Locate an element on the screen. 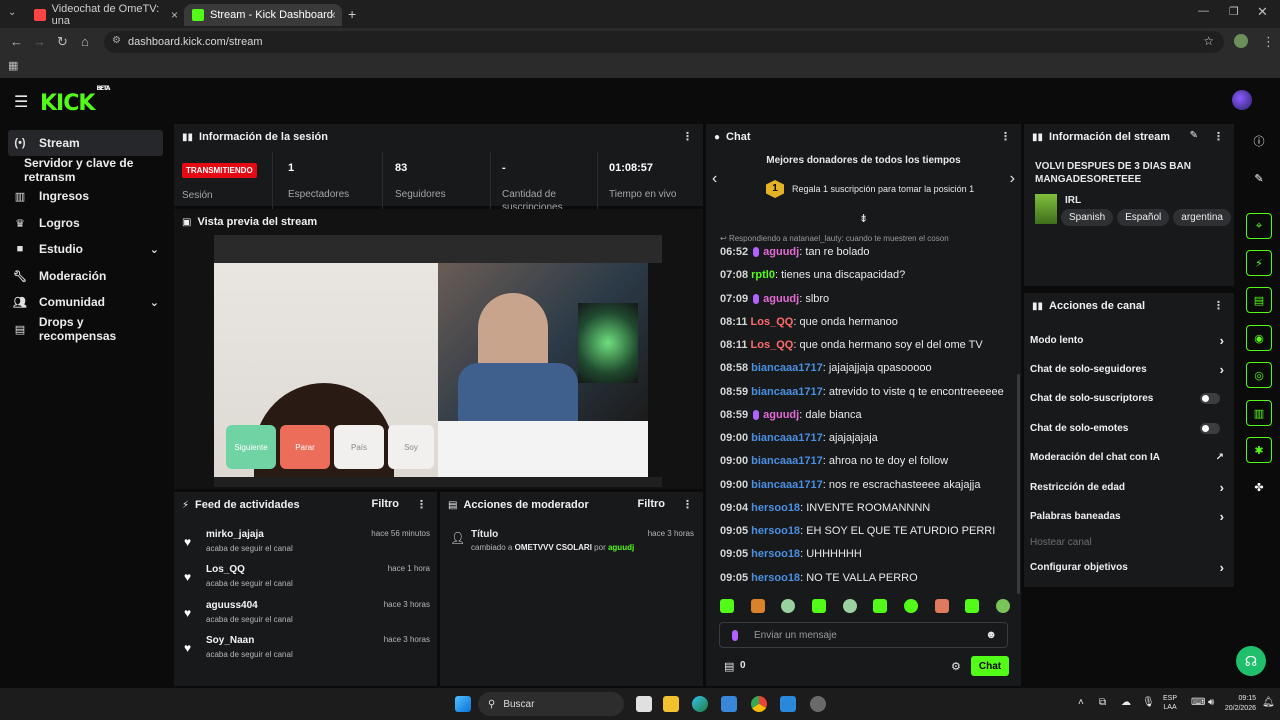 The height and width of the screenshot is (720, 1280). action-followers-only: Chat de solo-seguidores › is located at coordinates (1127, 369).